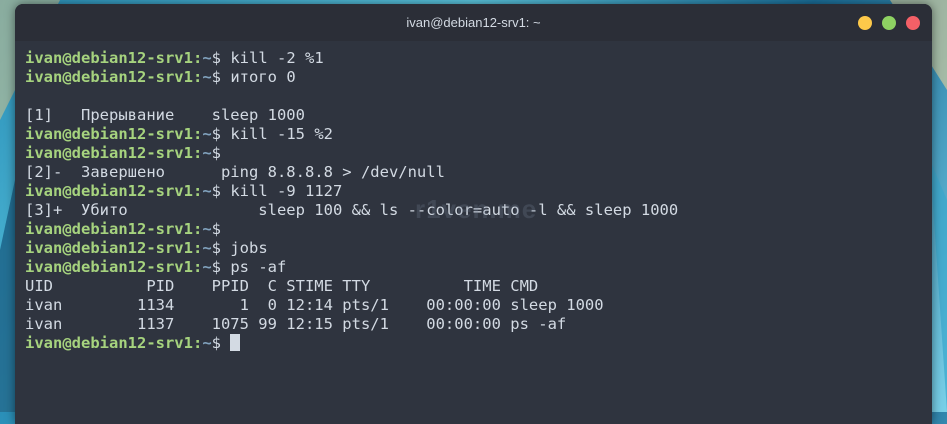  Describe the element at coordinates (476, 209) in the screenshot. I see `watermark: r1ven.me` at that location.